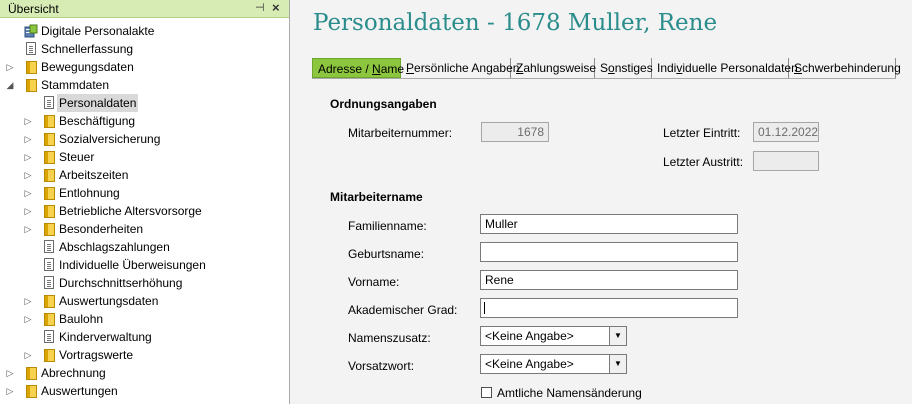 The image size is (912, 404). What do you see at coordinates (114, 247) in the screenshot?
I see `tree-item-label: Abschlagszahlungen` at bounding box center [114, 247].